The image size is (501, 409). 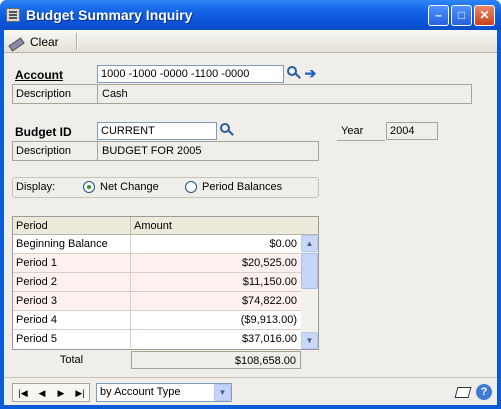 I want to click on column-header-period: Period, so click(x=72, y=226).